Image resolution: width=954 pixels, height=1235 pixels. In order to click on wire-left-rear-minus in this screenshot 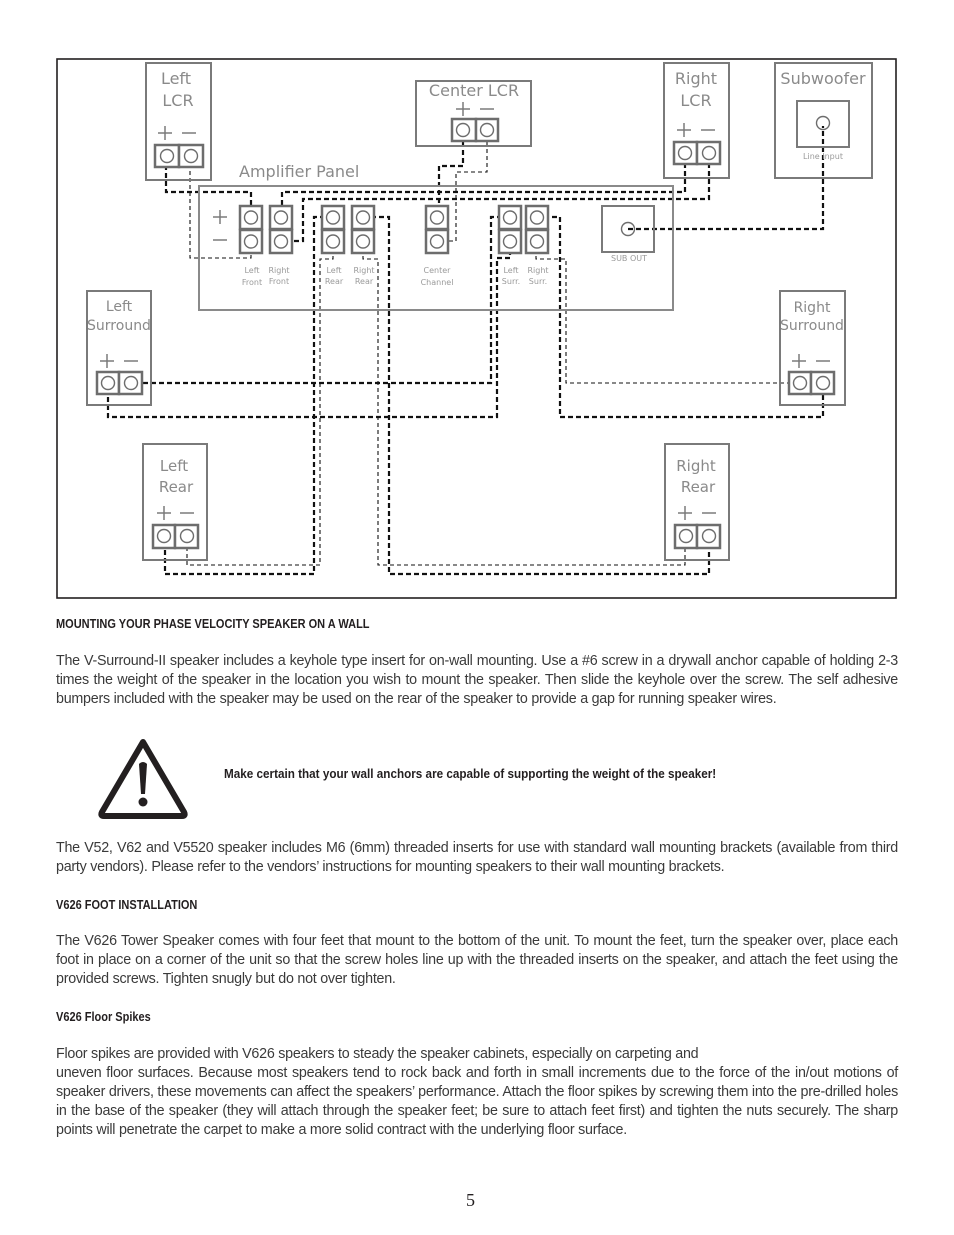, I will do `click(260, 404)`.